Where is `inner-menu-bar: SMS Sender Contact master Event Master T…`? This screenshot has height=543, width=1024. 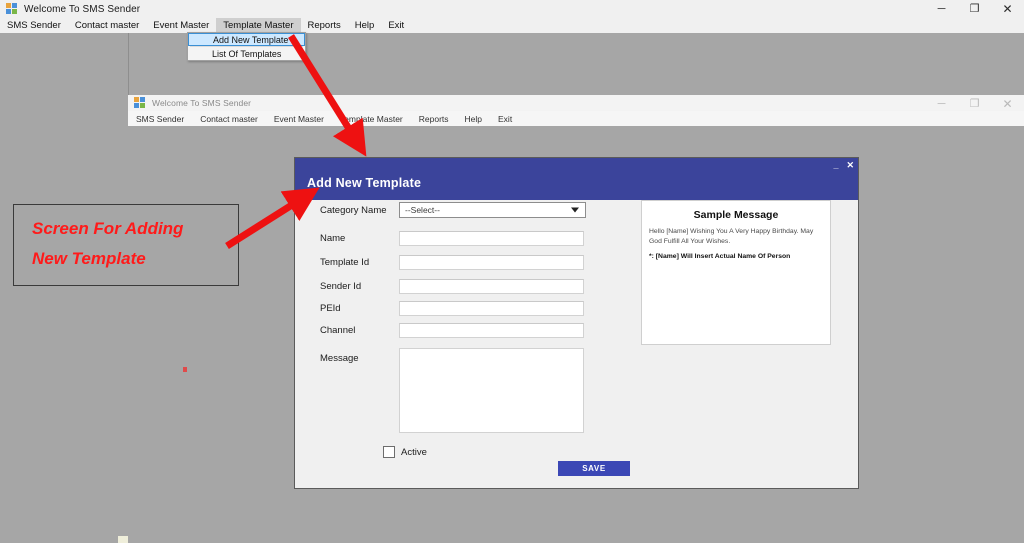 inner-menu-bar: SMS Sender Contact master Event Master T… is located at coordinates (576, 118).